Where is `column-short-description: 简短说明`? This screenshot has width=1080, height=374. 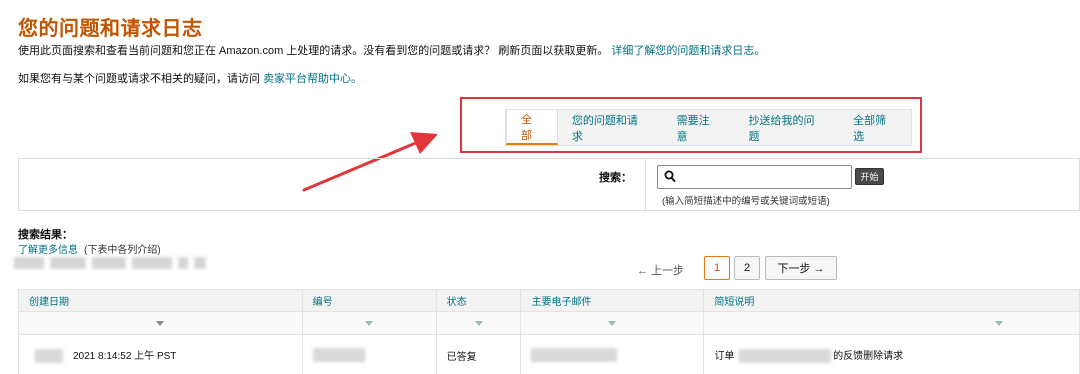 column-short-description: 简短说明 is located at coordinates (891, 300).